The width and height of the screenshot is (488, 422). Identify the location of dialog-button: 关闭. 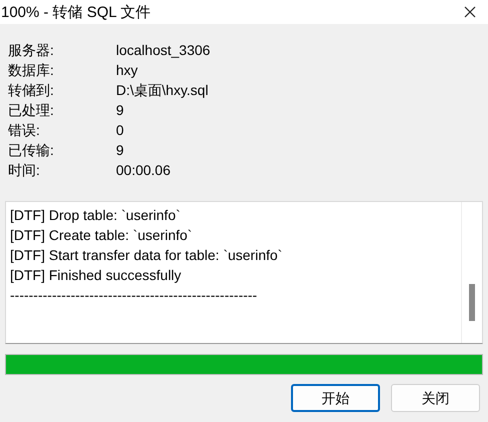
(435, 398).